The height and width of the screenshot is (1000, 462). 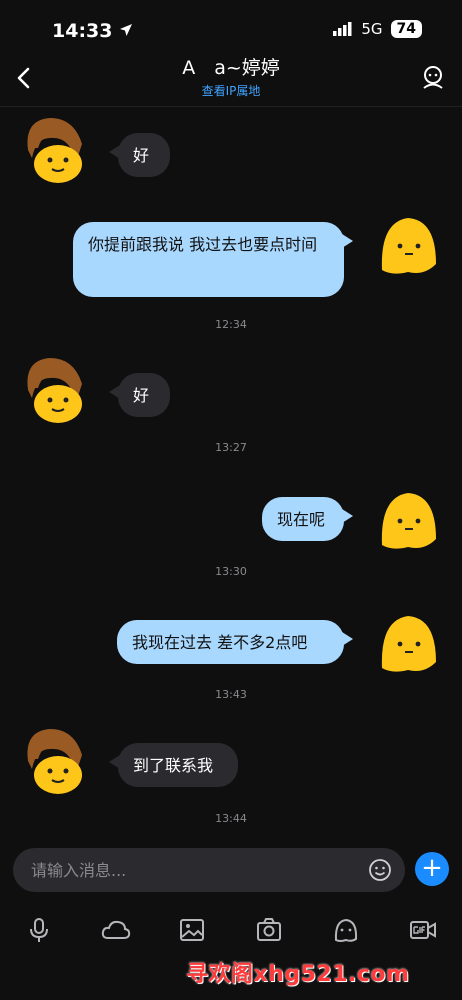 What do you see at coordinates (209, 870) in the screenshot?
I see `message-input` at bounding box center [209, 870].